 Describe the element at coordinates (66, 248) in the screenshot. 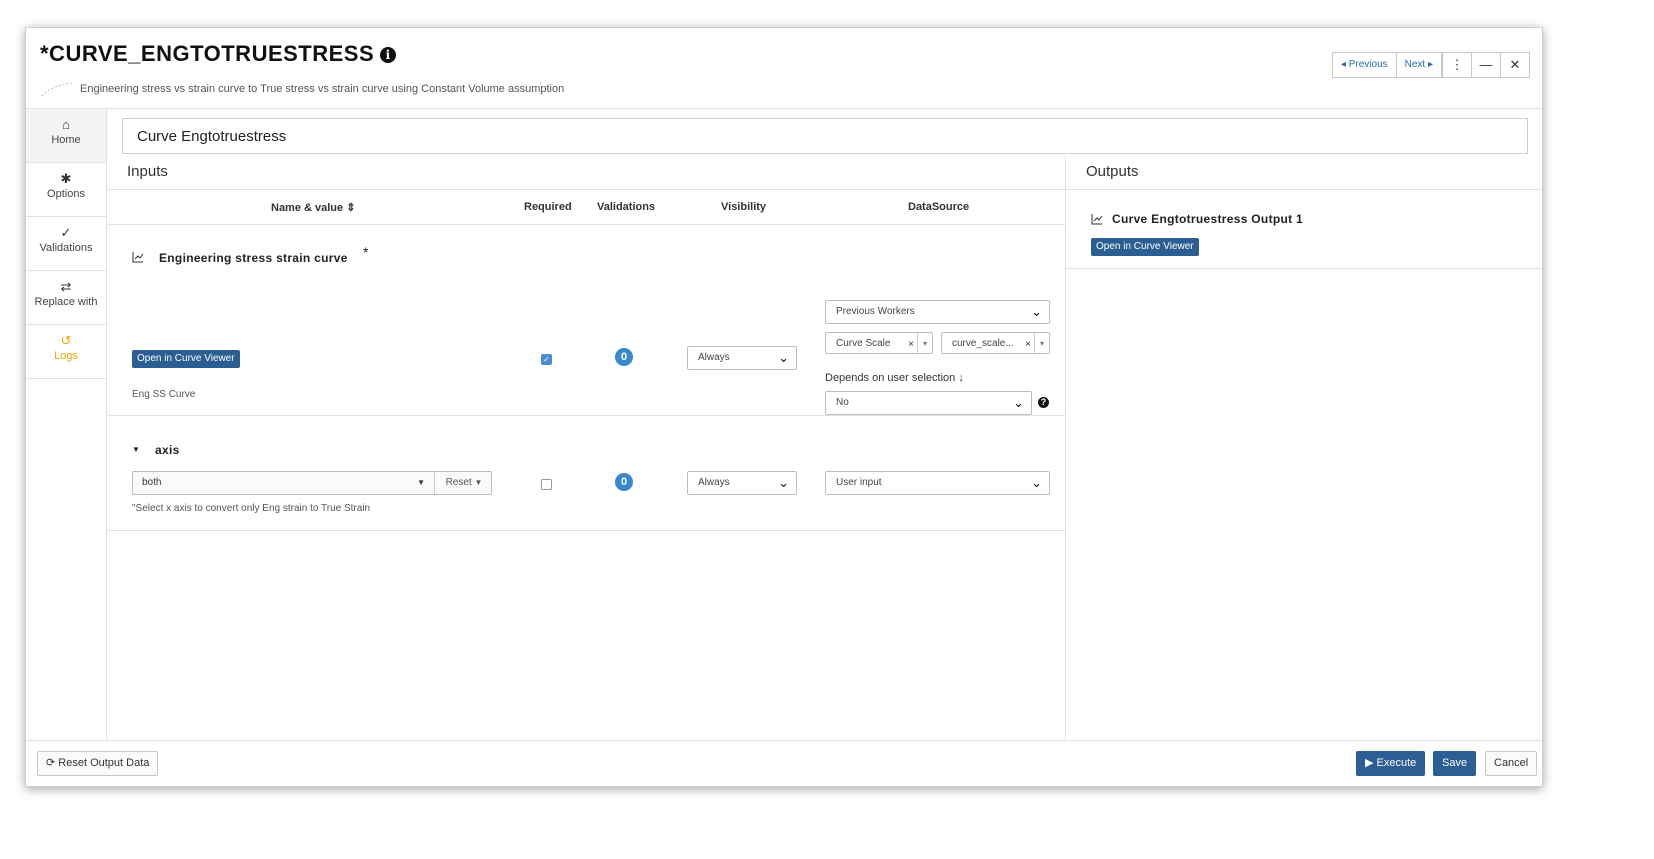

I see `sidebar-item-label: Validations` at that location.